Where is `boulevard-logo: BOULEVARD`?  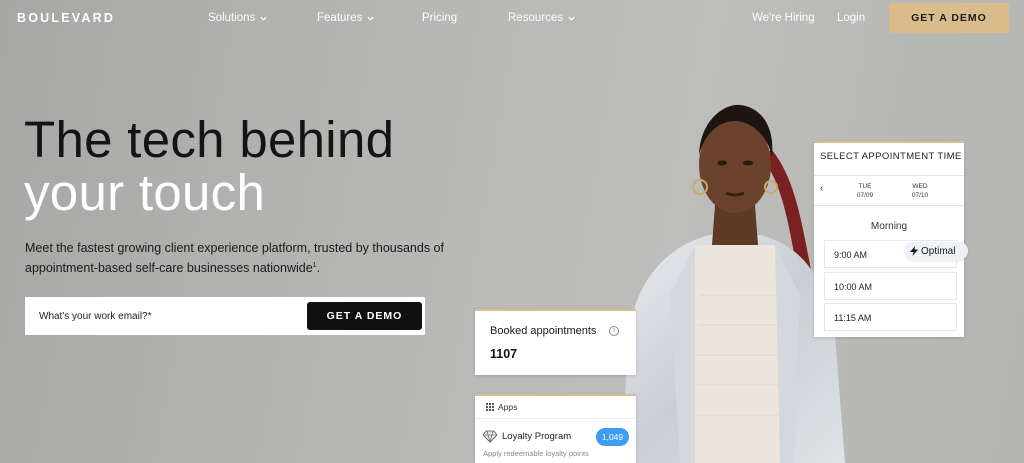 boulevard-logo: BOULEVARD is located at coordinates (66, 18).